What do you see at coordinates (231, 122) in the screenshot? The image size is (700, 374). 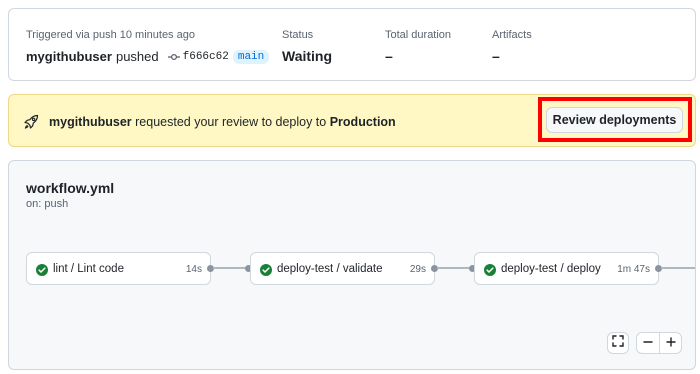 I see `banner-request-text: requested your review to deploy to` at bounding box center [231, 122].